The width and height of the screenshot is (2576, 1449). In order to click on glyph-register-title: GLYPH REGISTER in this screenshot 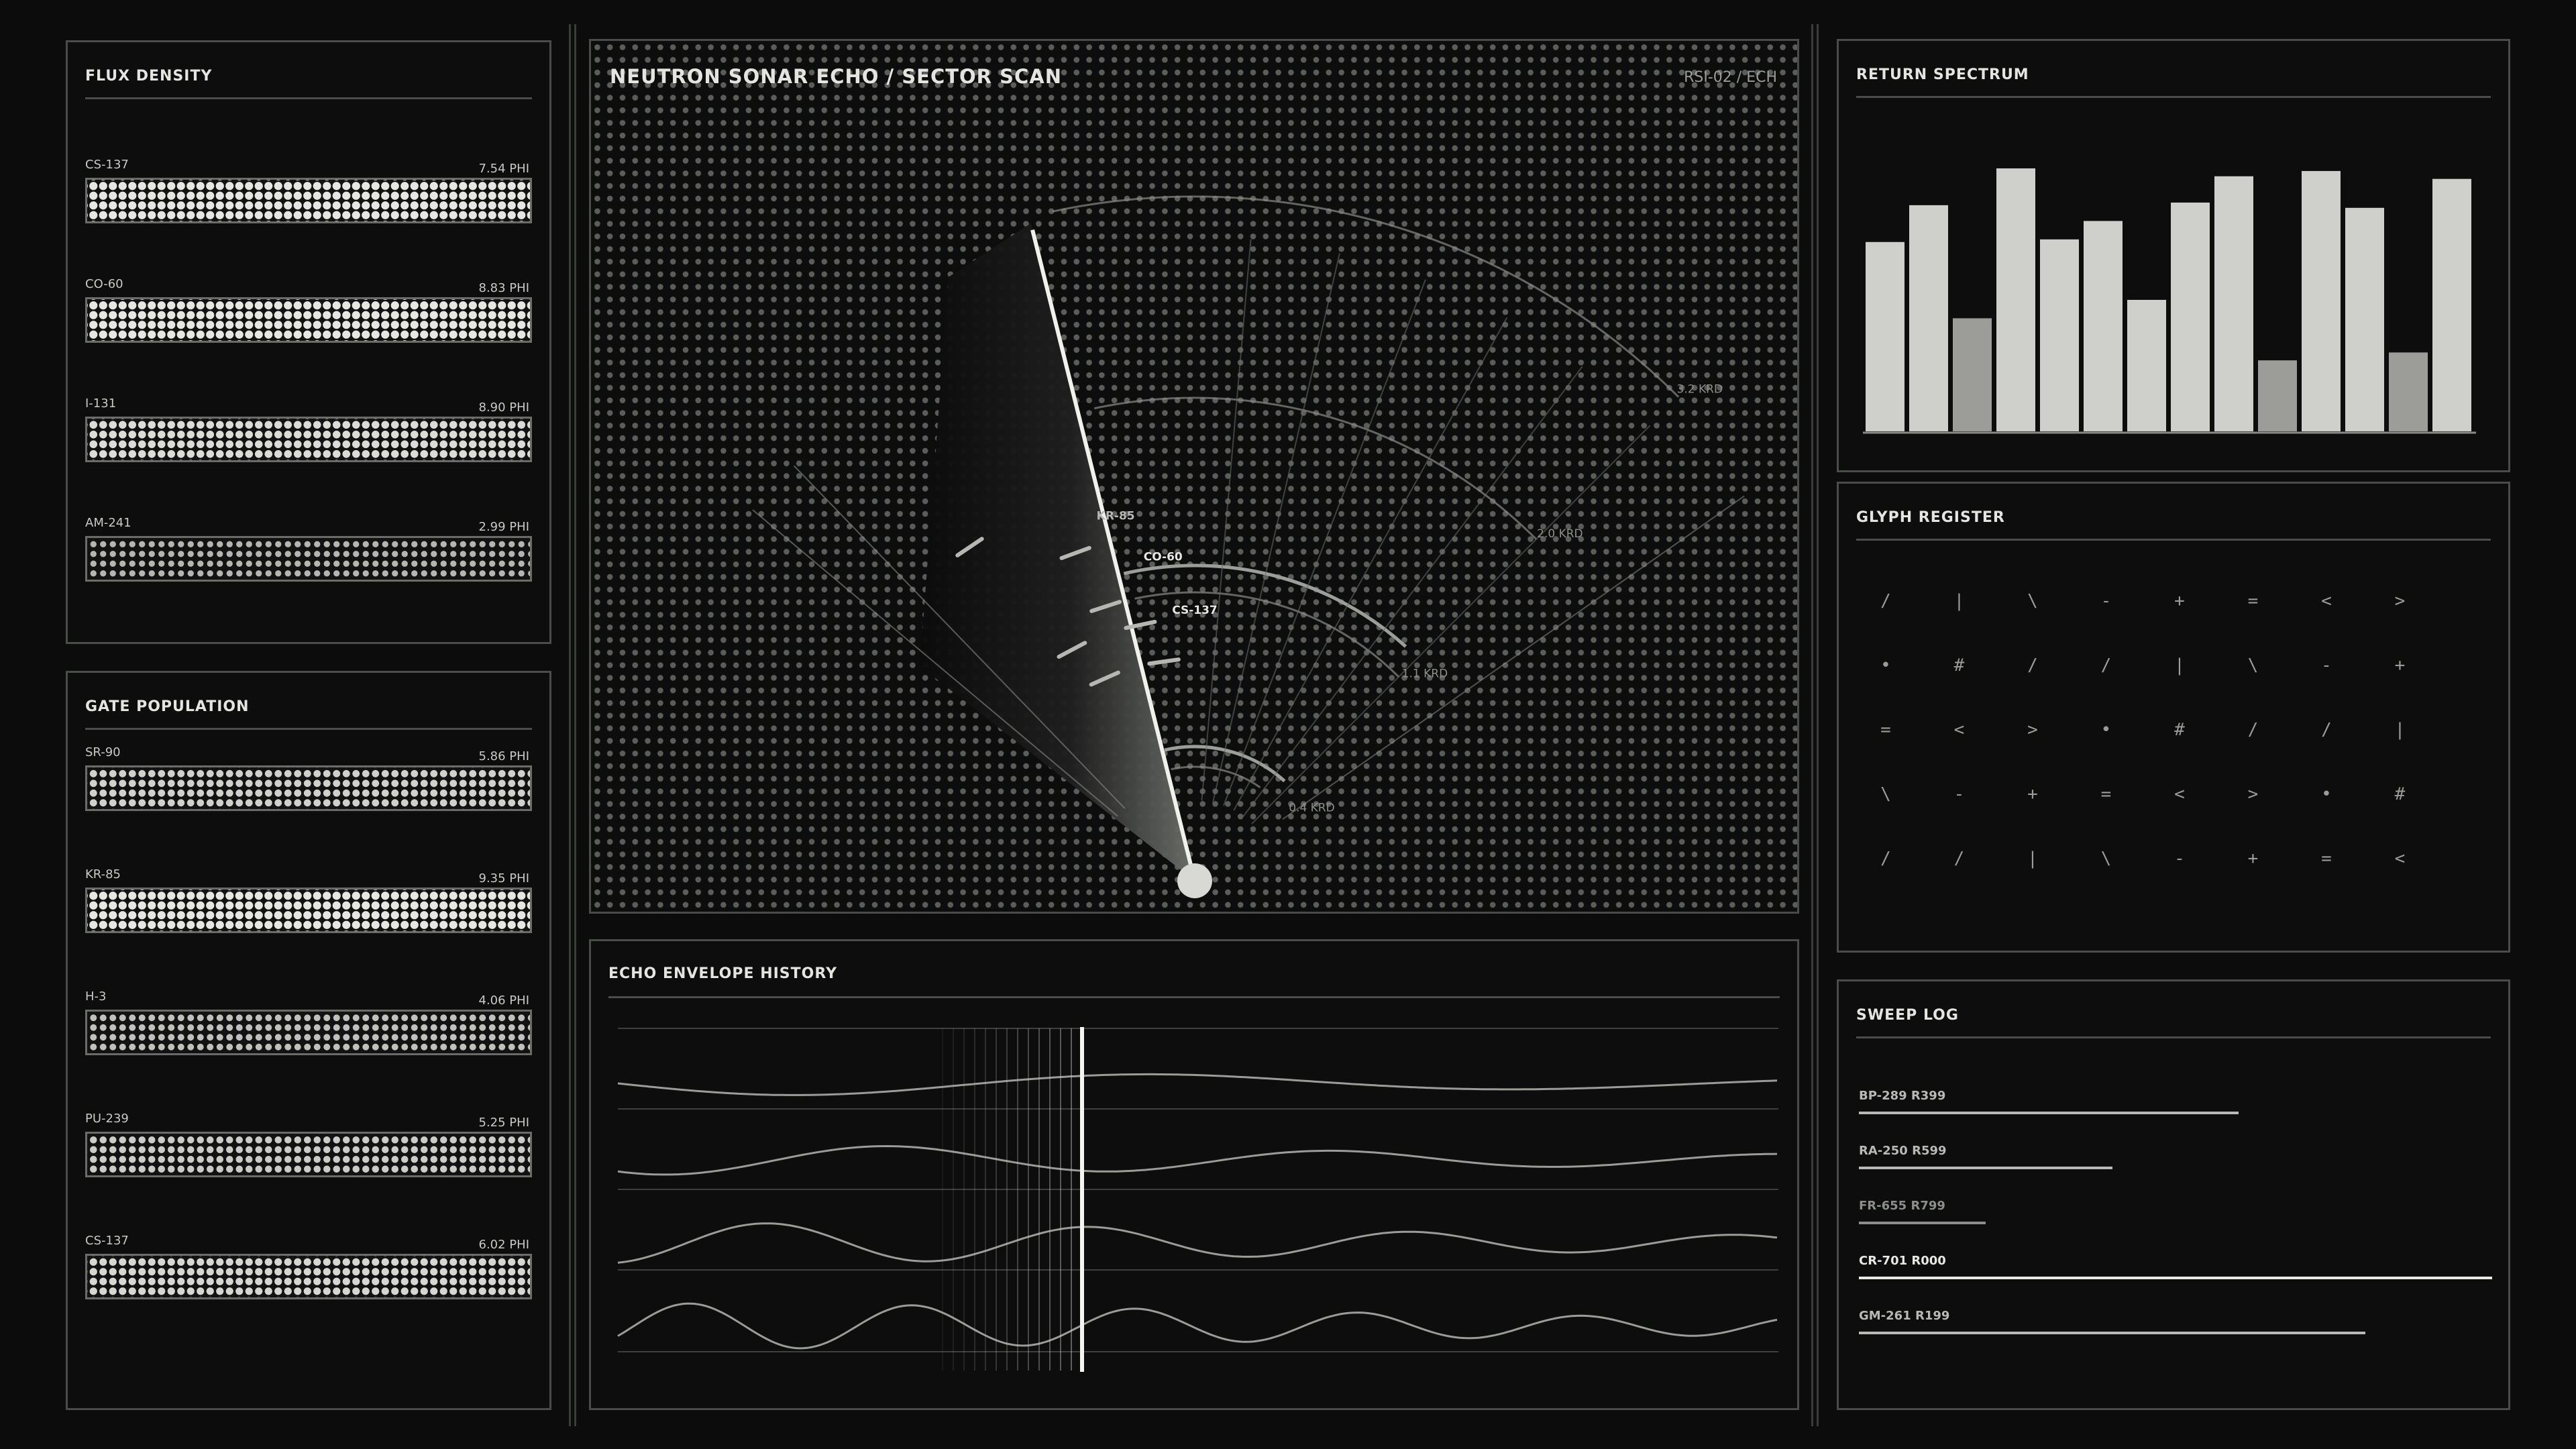, I will do `click(1930, 517)`.